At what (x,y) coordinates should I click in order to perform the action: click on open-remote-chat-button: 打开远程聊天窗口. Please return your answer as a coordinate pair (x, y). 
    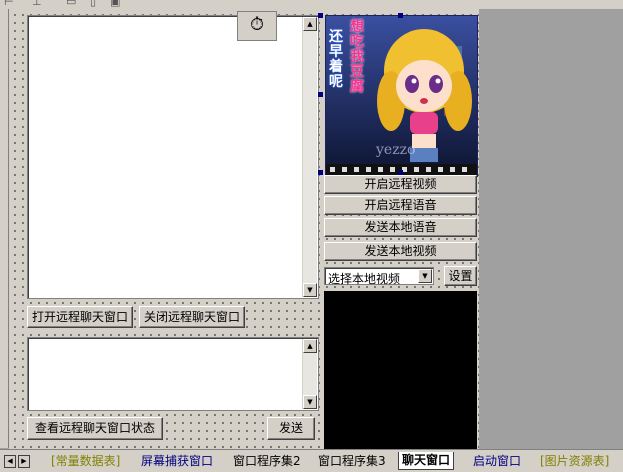
    Looking at the image, I should click on (80, 317).